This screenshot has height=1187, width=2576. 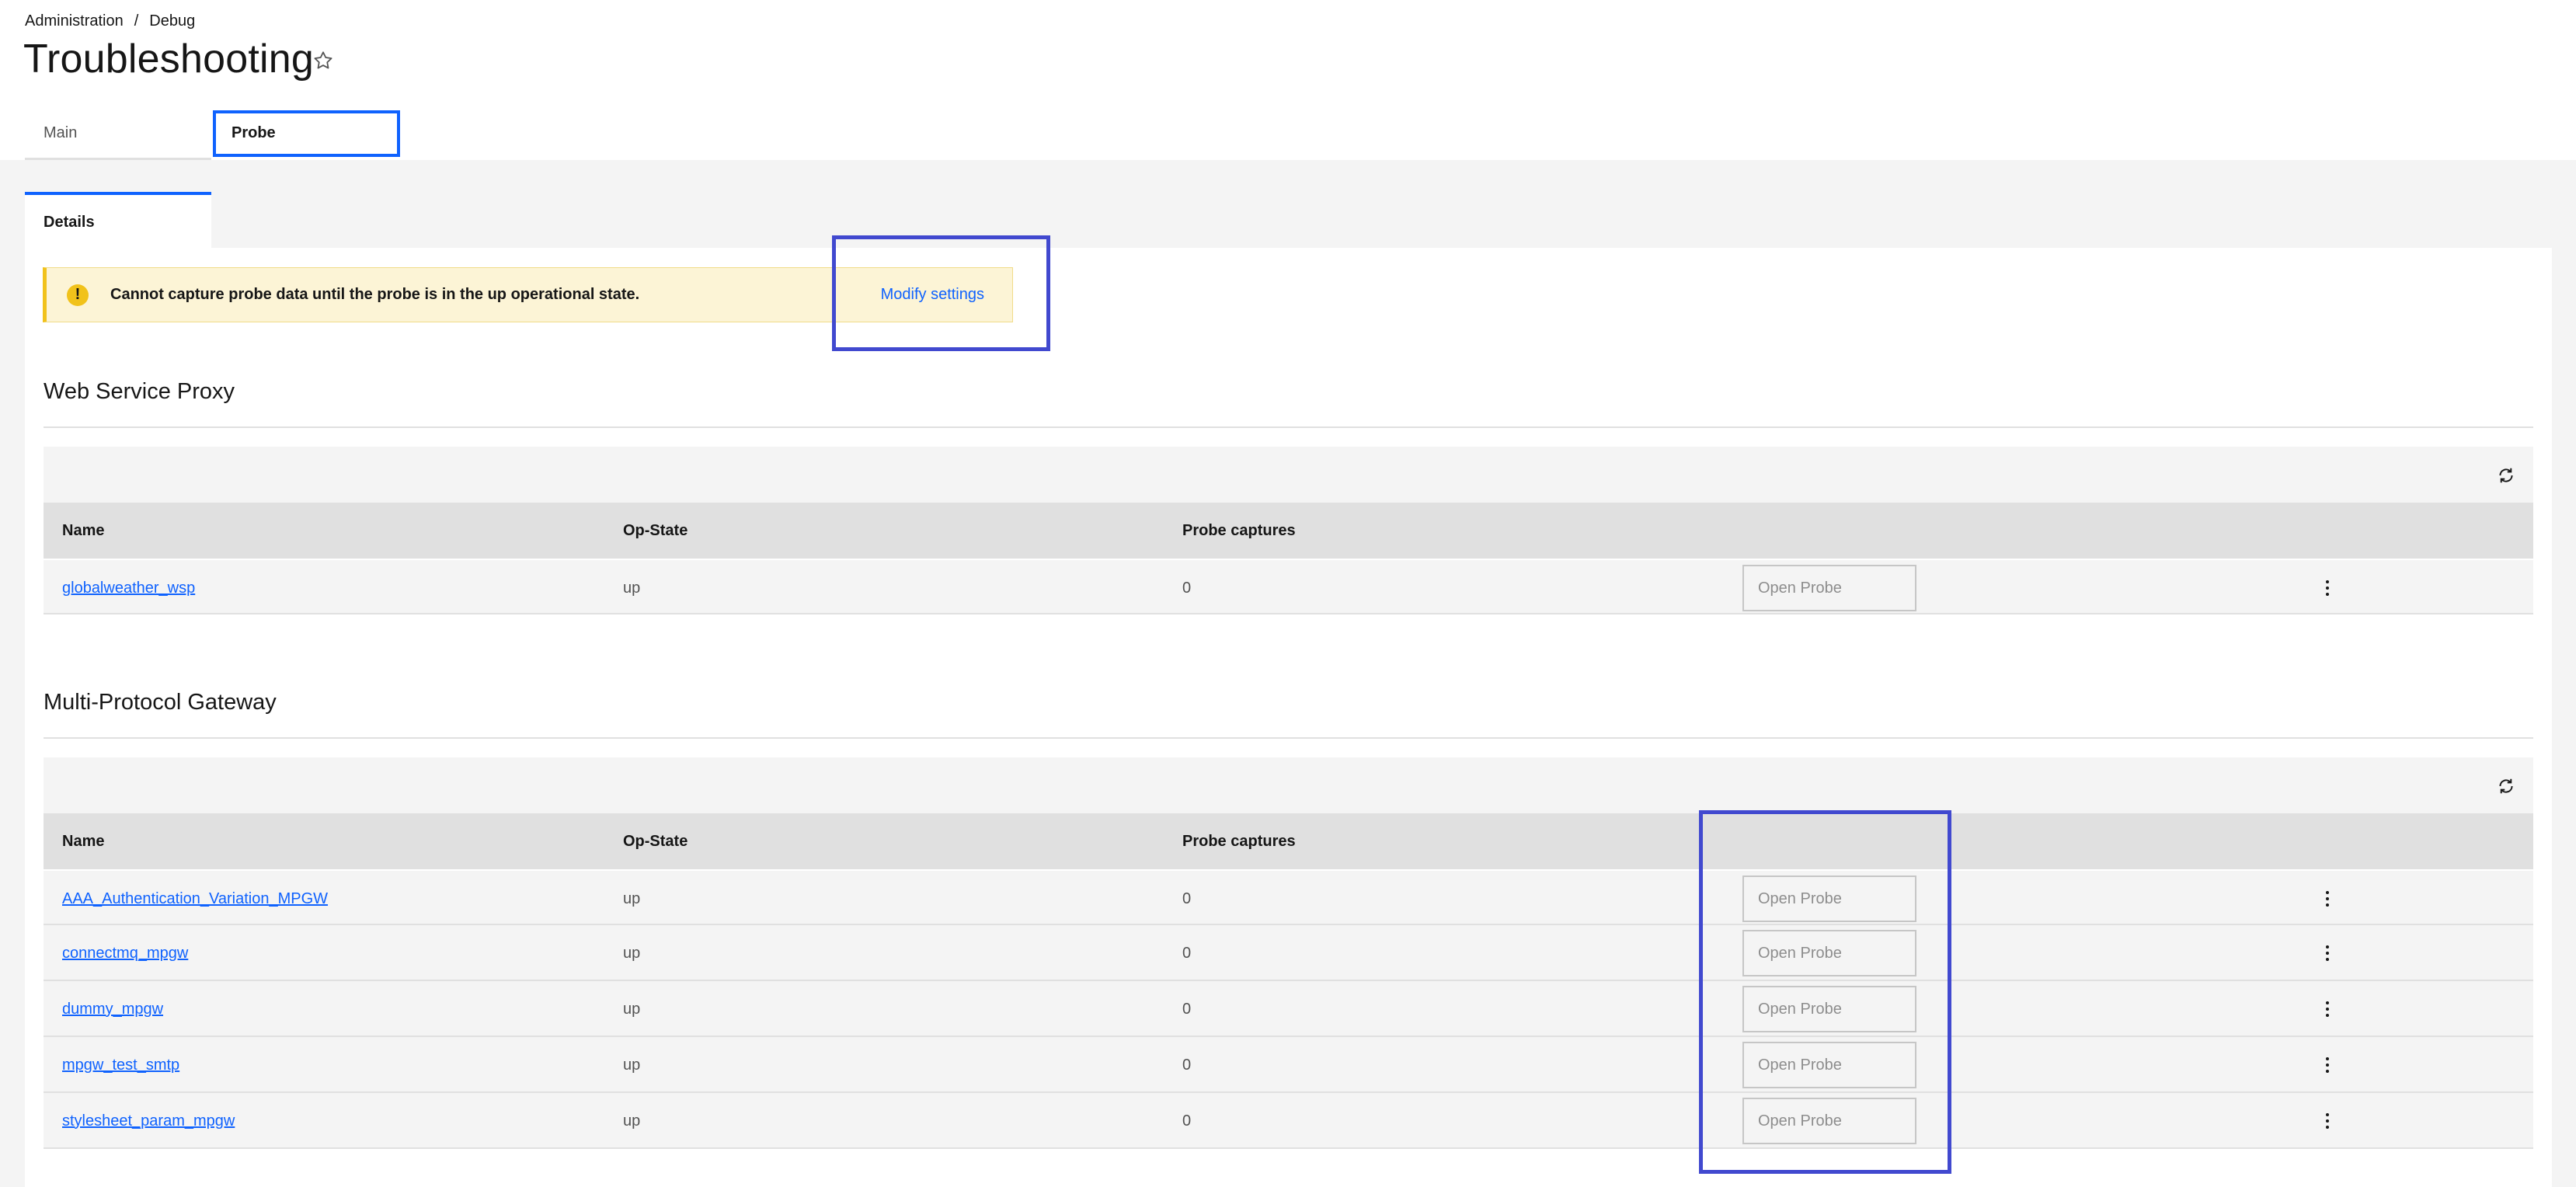 What do you see at coordinates (118, 220) in the screenshot?
I see `tab-details: Details` at bounding box center [118, 220].